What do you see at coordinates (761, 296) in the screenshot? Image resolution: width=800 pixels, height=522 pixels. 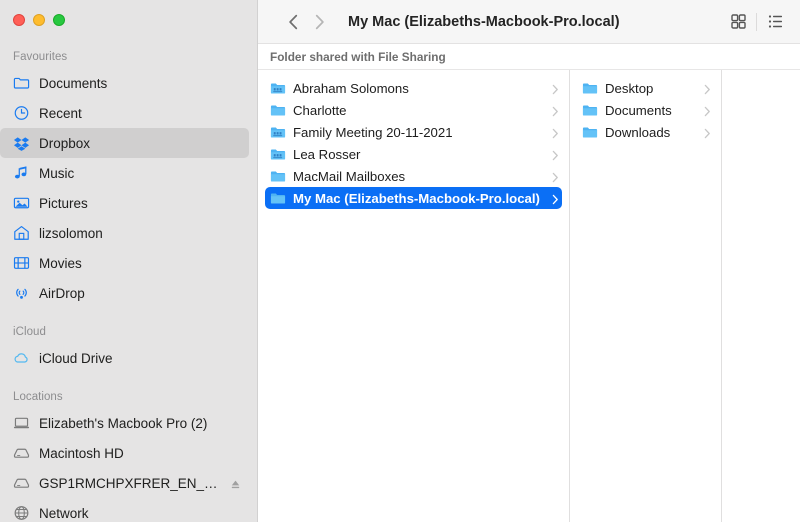 I see `column-three` at bounding box center [761, 296].